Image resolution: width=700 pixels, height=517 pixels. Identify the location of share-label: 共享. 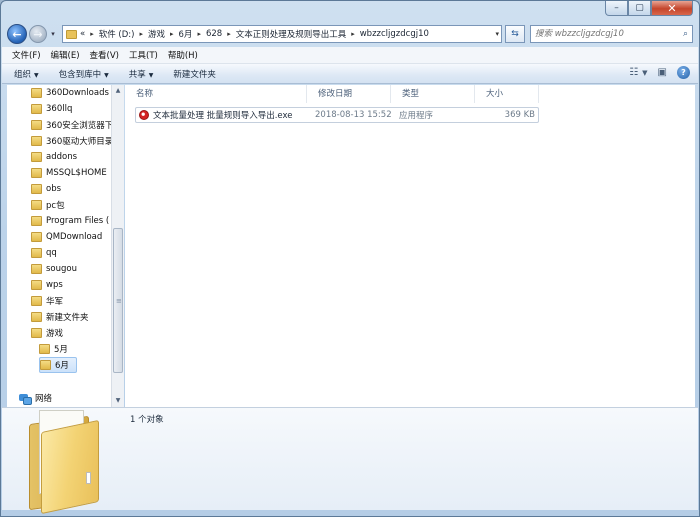
(137, 74).